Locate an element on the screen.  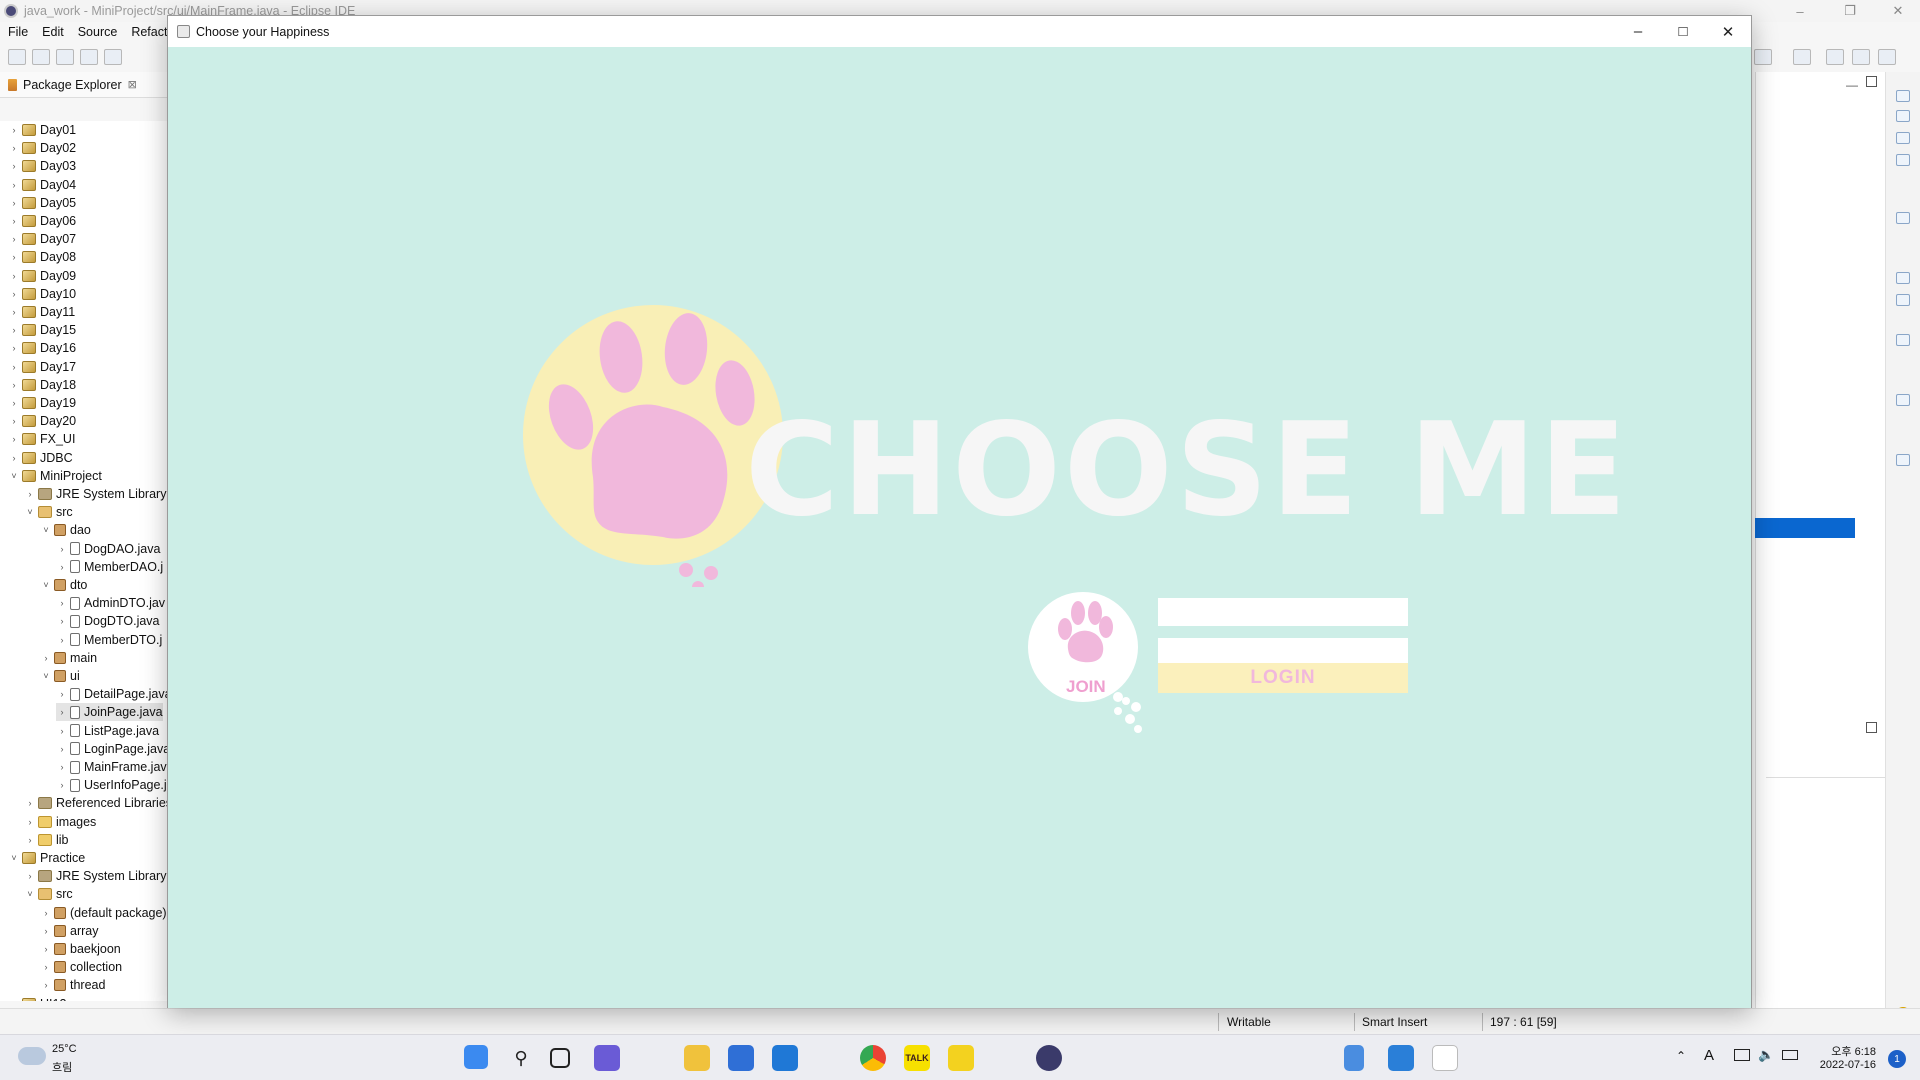
tree-item: › Day18 is located at coordinates (42, 385).